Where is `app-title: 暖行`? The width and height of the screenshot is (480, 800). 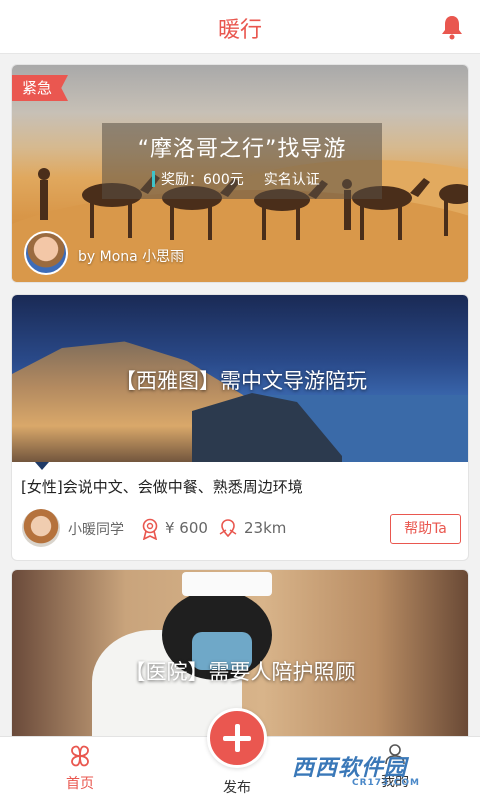 app-title: 暖行 is located at coordinates (239, 30).